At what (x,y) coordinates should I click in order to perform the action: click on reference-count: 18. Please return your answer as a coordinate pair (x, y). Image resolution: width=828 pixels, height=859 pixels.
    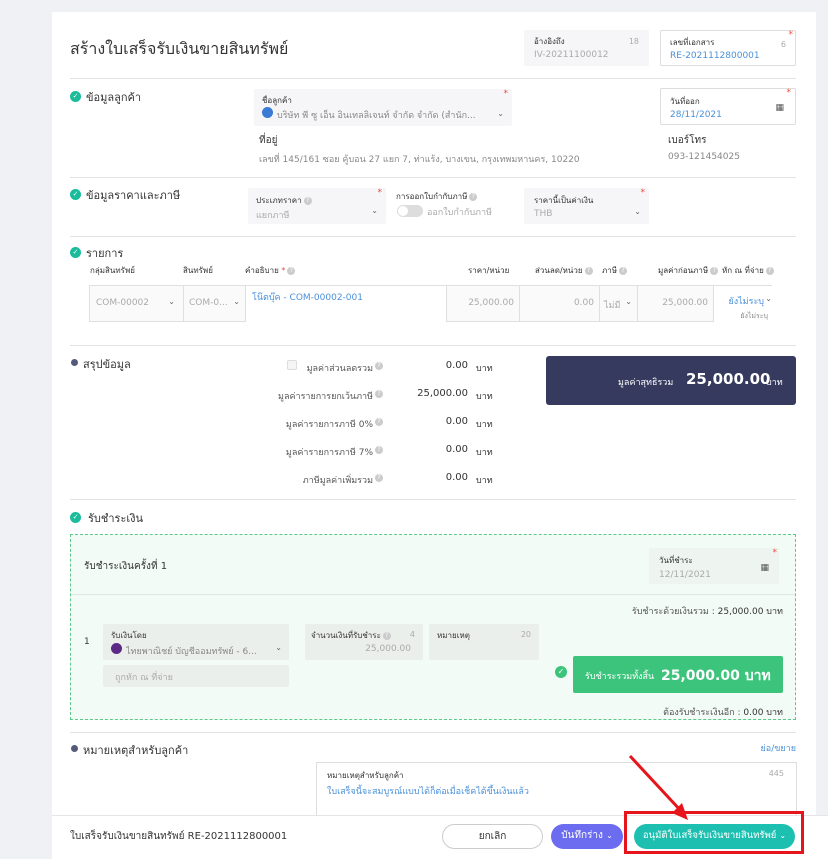
    Looking at the image, I should click on (633, 41).